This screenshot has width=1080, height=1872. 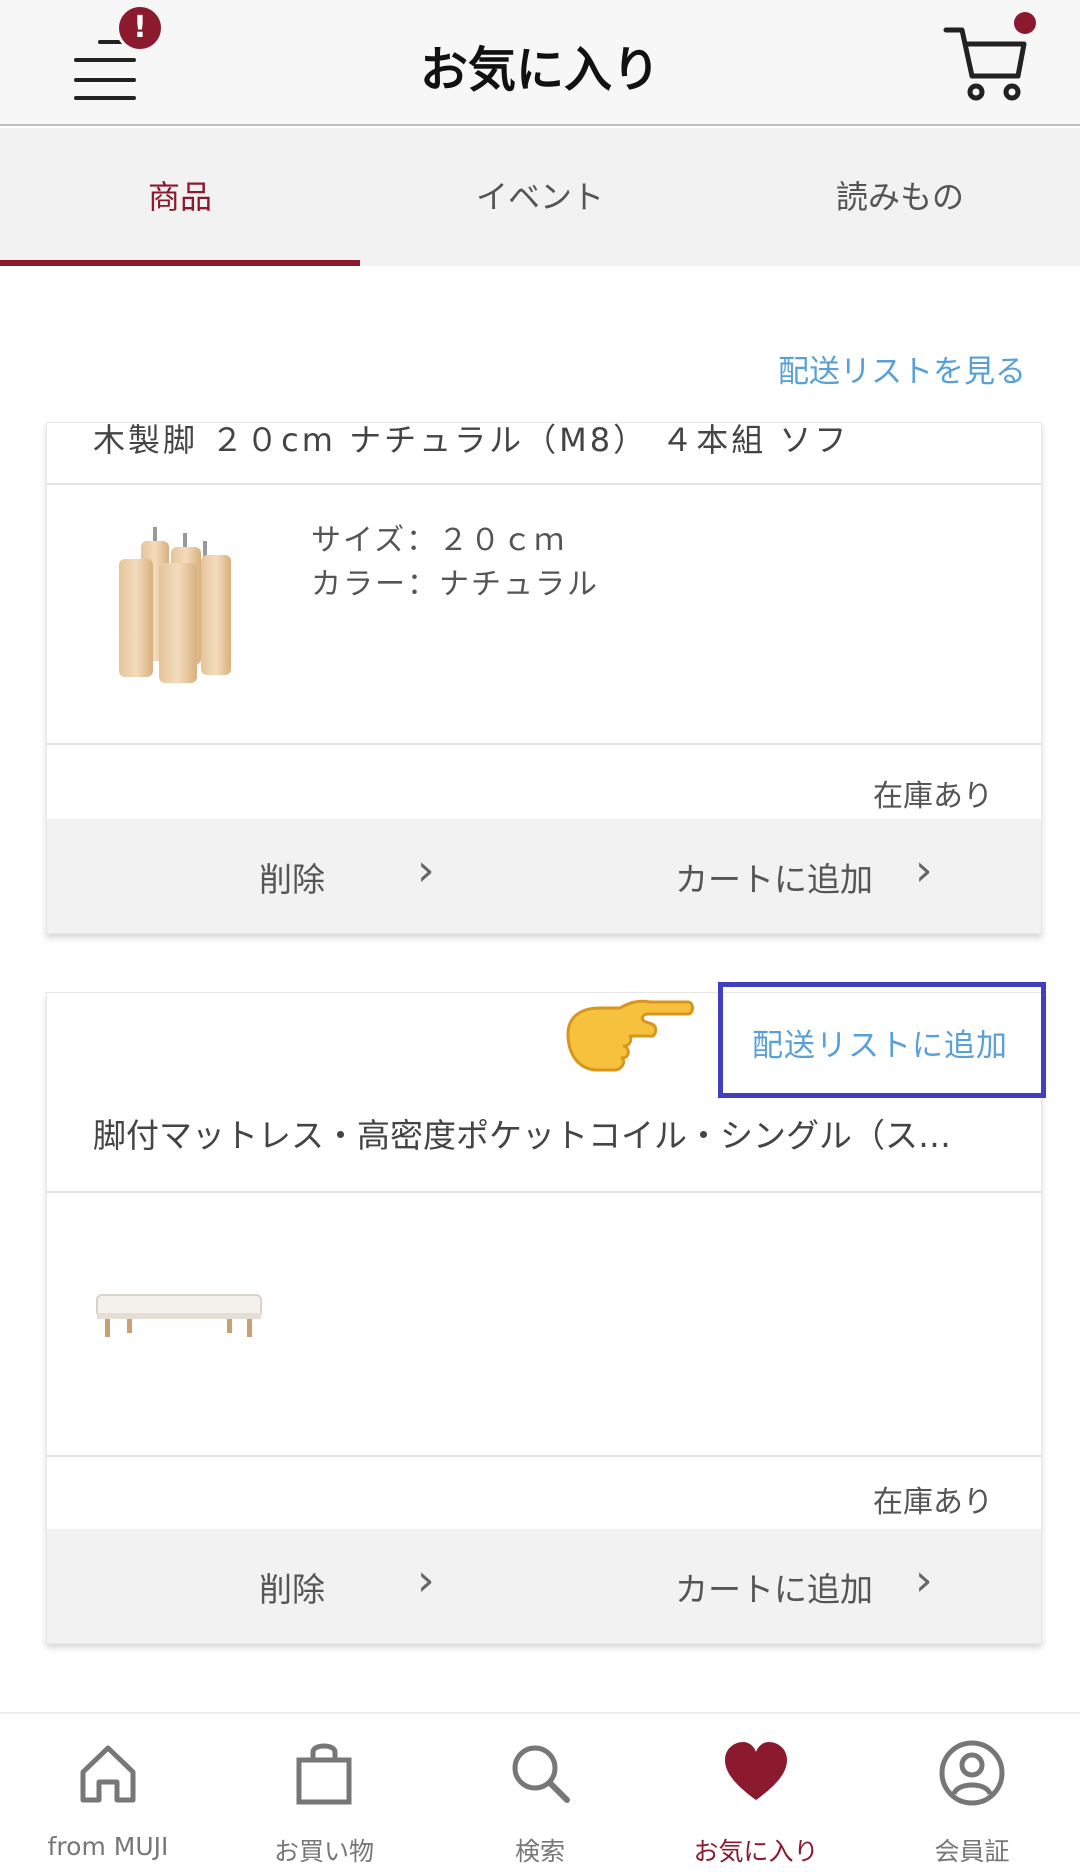 What do you see at coordinates (900, 197) in the screenshot?
I see `tab-readings: 読みもの` at bounding box center [900, 197].